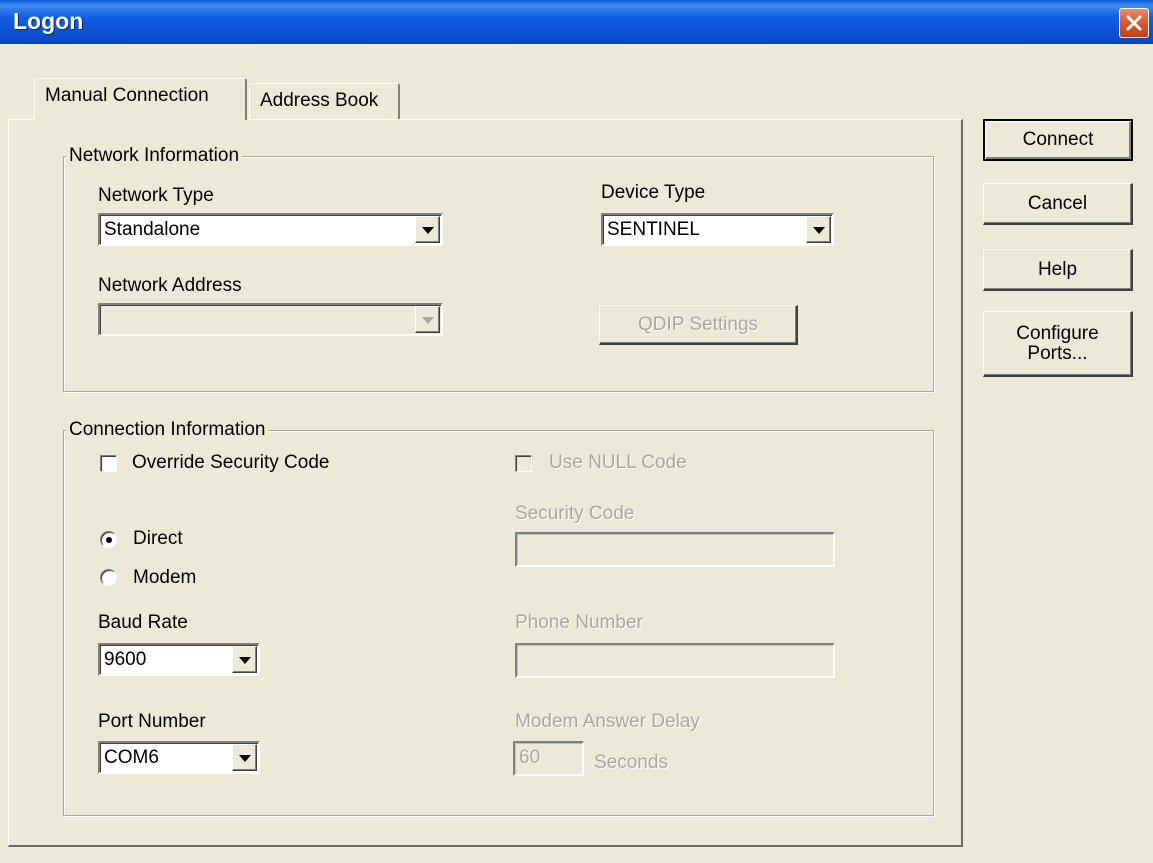 This screenshot has width=1153, height=863. I want to click on device-type-label: Device Type, so click(653, 192).